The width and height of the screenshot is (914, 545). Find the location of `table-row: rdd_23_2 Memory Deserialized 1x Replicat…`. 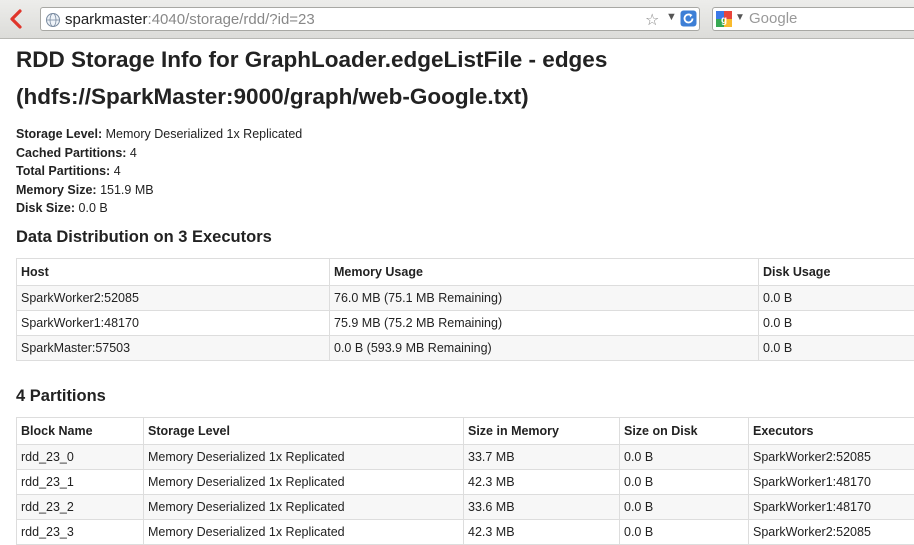

table-row: rdd_23_2 Memory Deserialized 1x Replicat… is located at coordinates (465, 507).